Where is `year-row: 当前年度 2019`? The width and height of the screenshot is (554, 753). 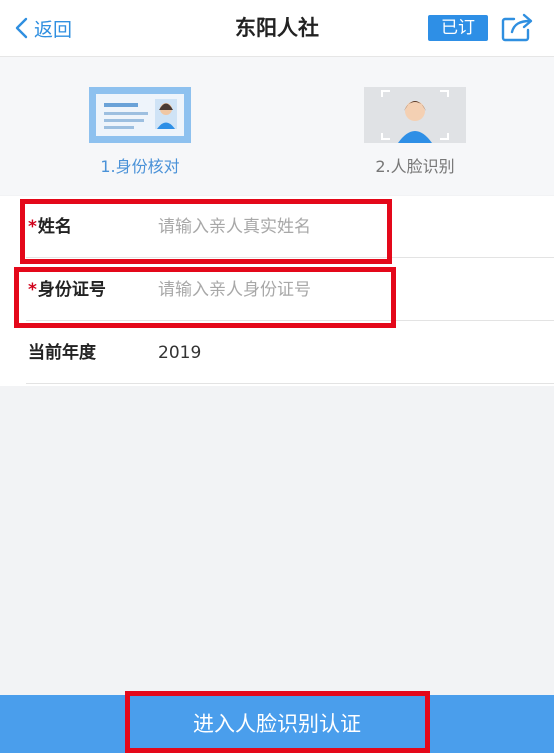
year-row: 当前年度 2019 is located at coordinates (277, 353).